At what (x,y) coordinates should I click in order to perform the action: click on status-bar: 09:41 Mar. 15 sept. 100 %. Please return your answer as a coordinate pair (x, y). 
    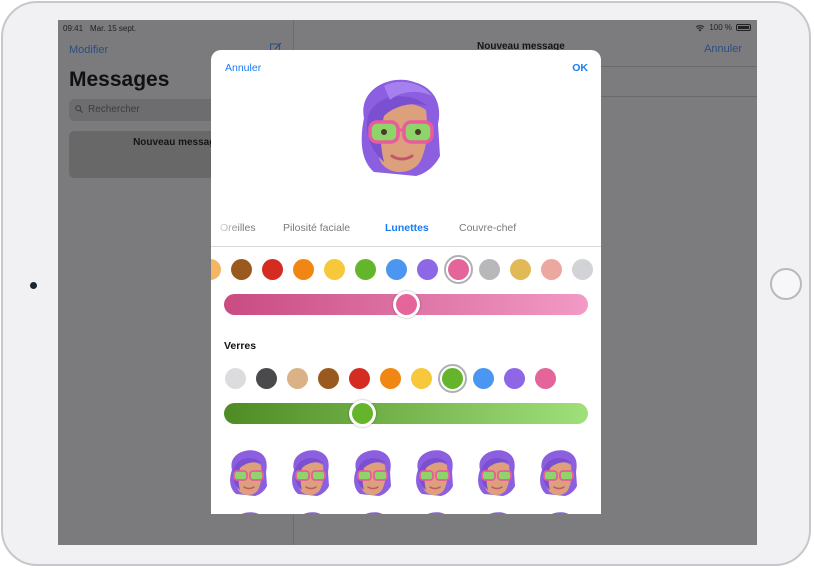
    Looking at the image, I should click on (407, 28).